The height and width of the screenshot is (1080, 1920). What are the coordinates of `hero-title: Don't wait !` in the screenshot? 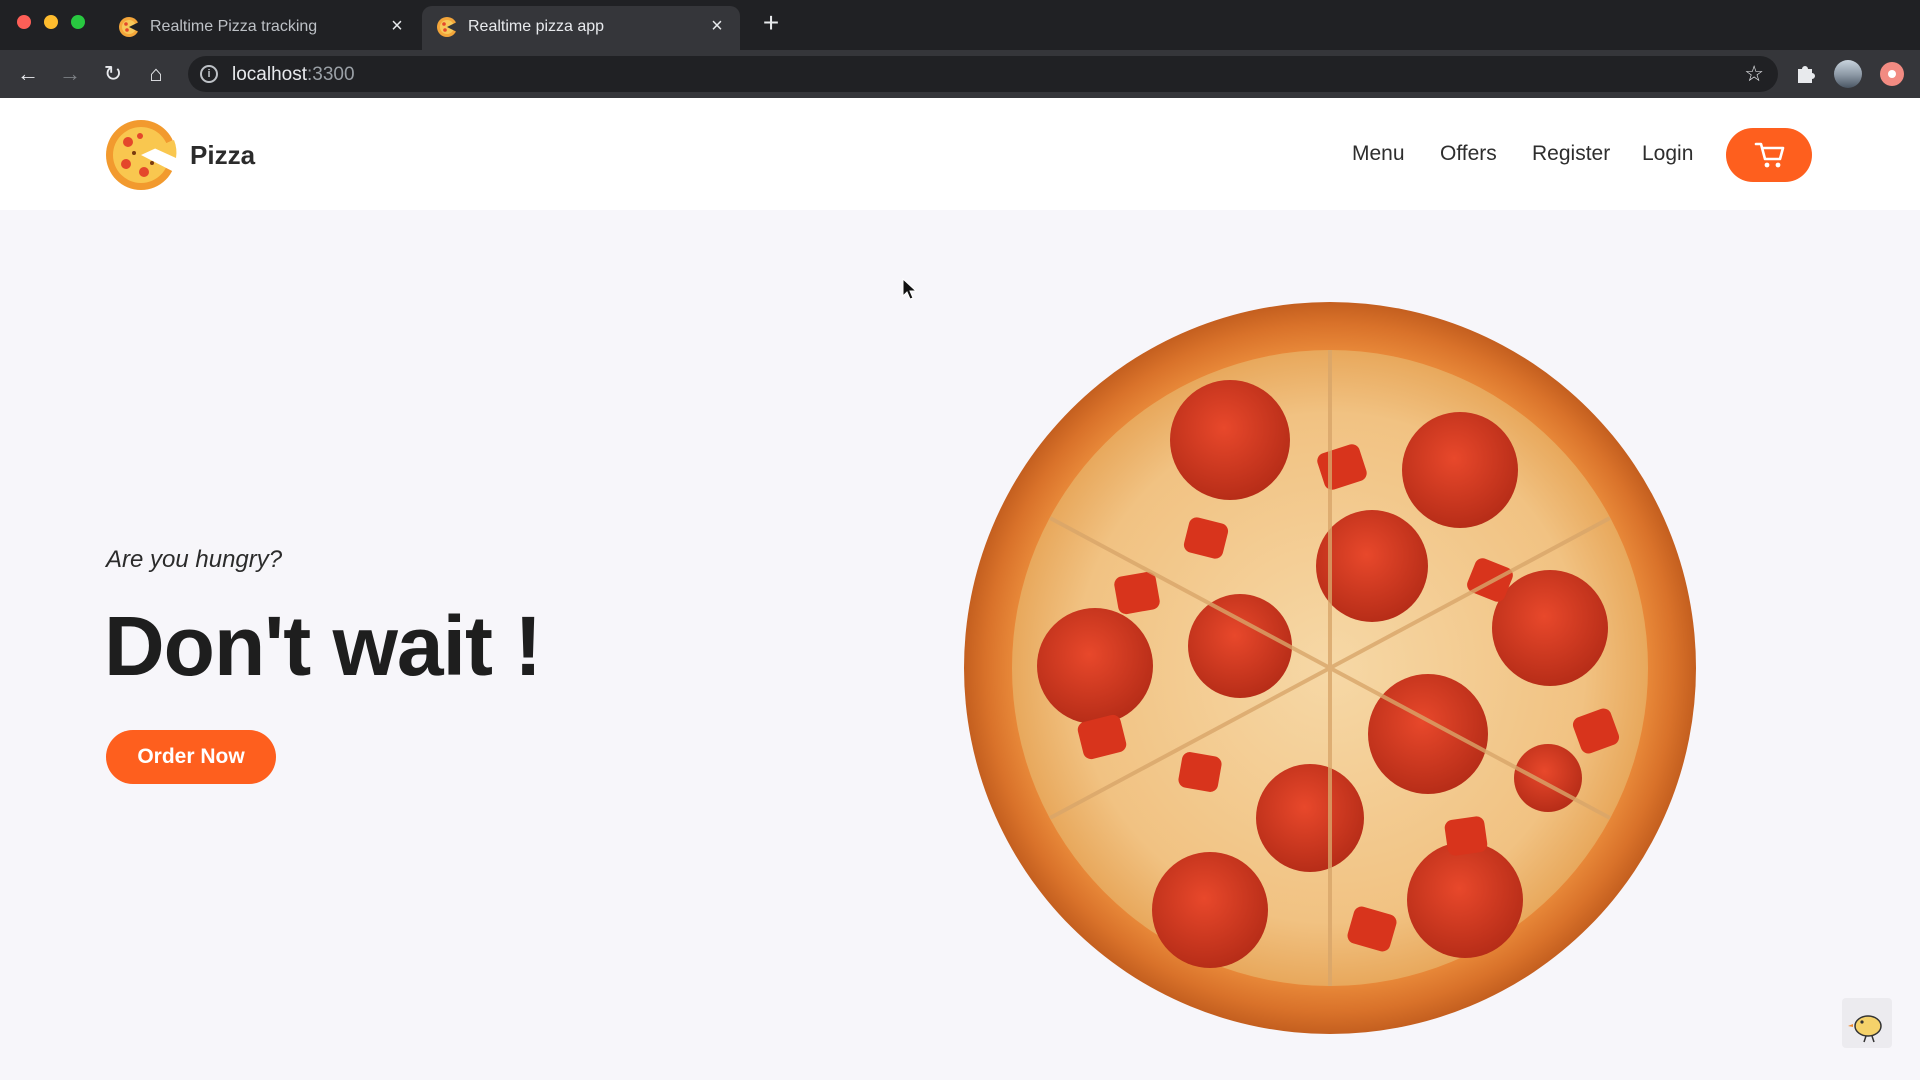 It's located at (323, 646).